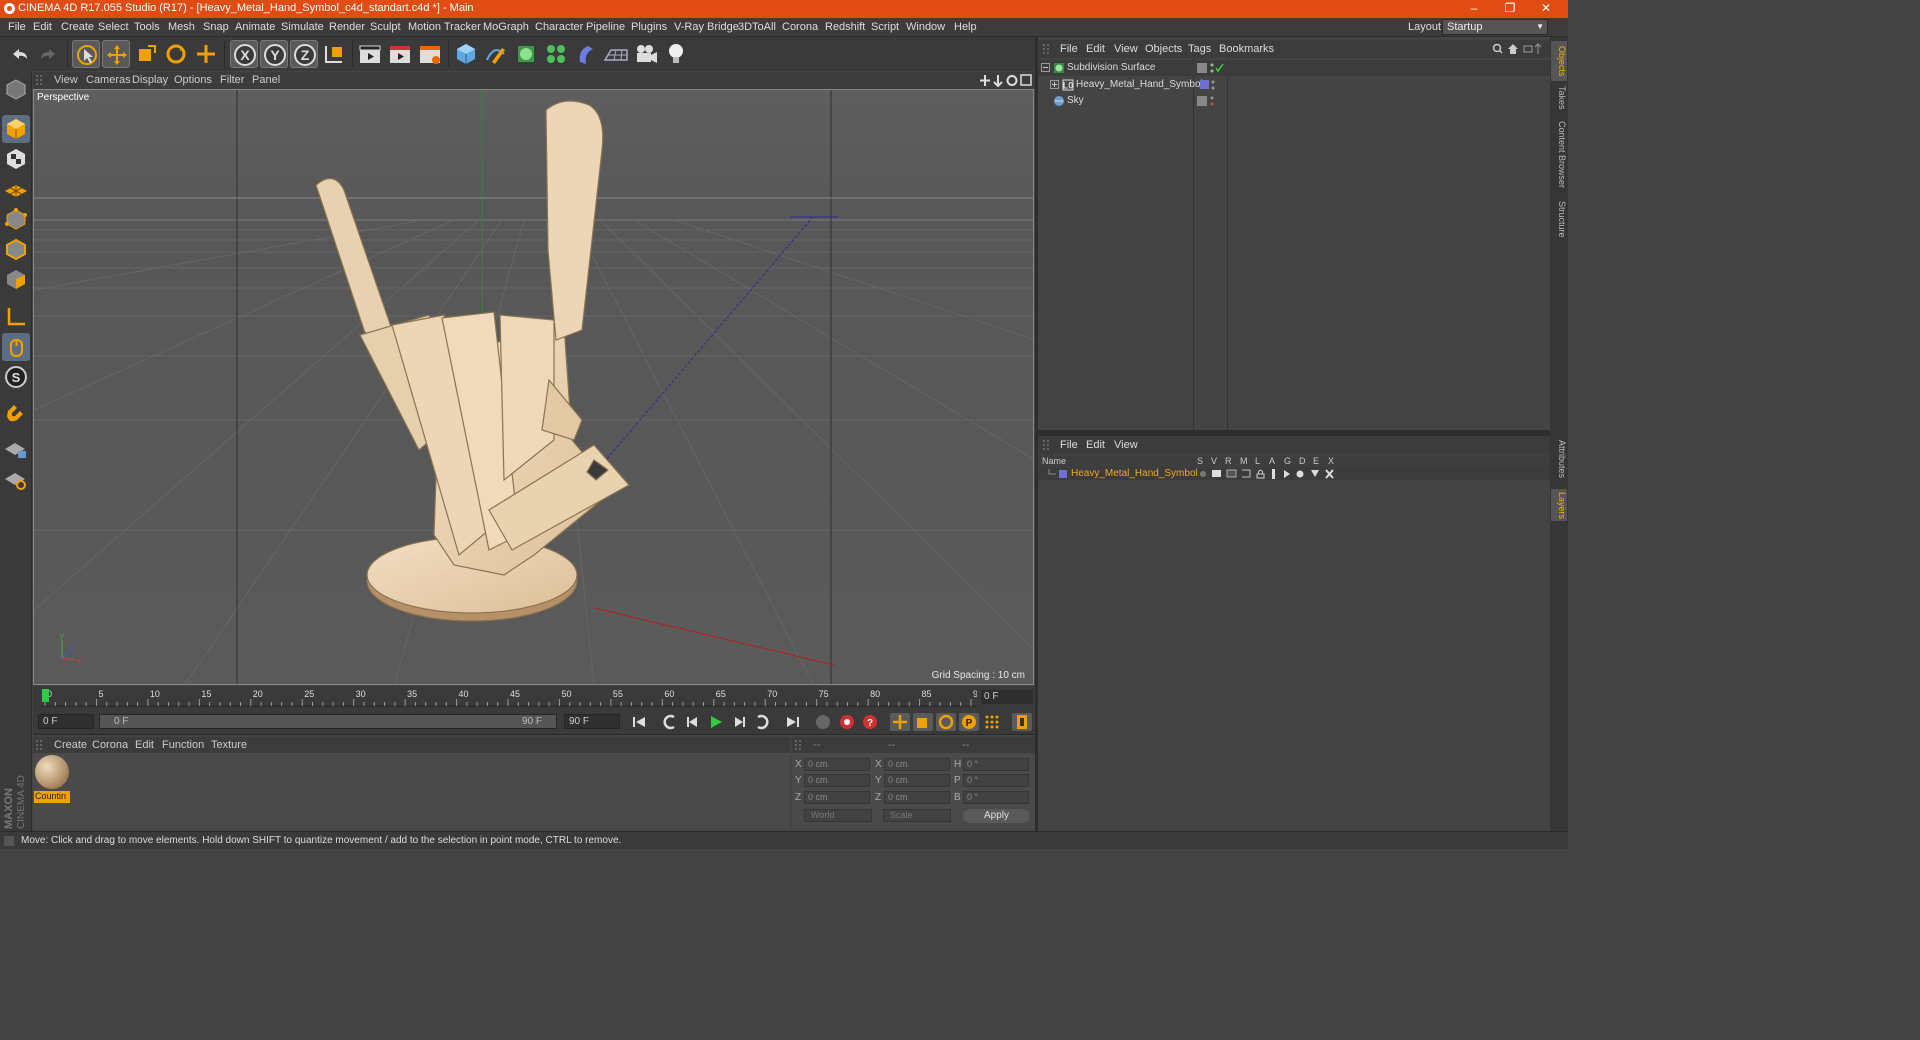 The height and width of the screenshot is (1040, 1920). What do you see at coordinates (762, 722) in the screenshot?
I see `next-key-button` at bounding box center [762, 722].